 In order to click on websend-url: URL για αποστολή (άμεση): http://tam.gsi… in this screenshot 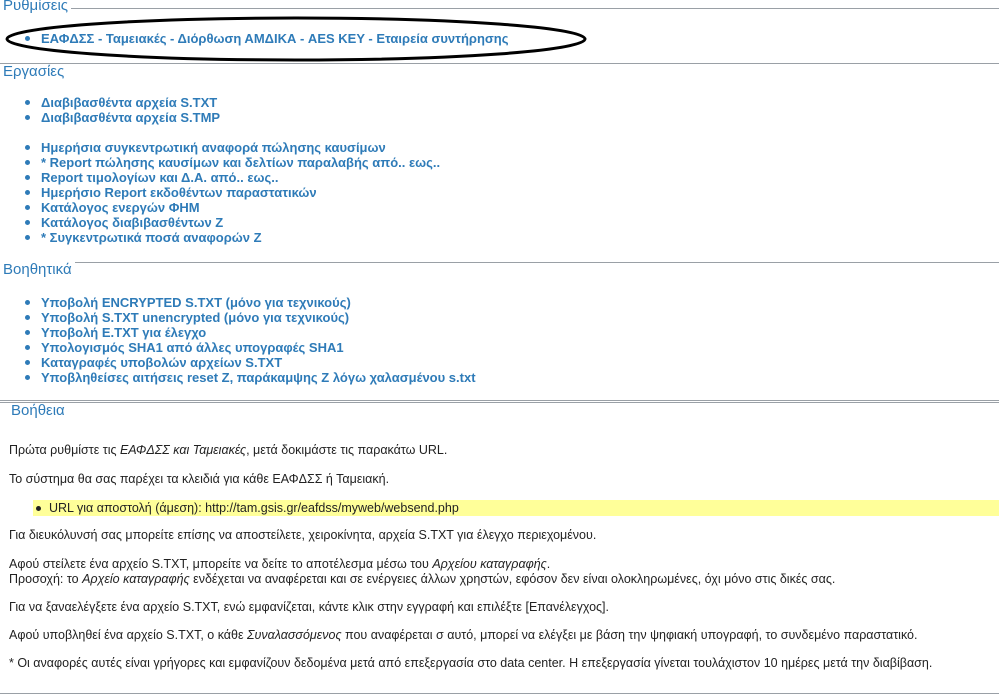, I will do `click(254, 508)`.